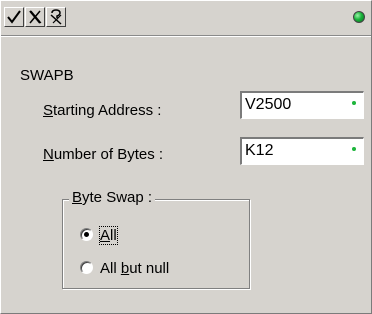 This screenshot has height=314, width=372. I want to click on number-of-bytes-value: K12, so click(259, 150).